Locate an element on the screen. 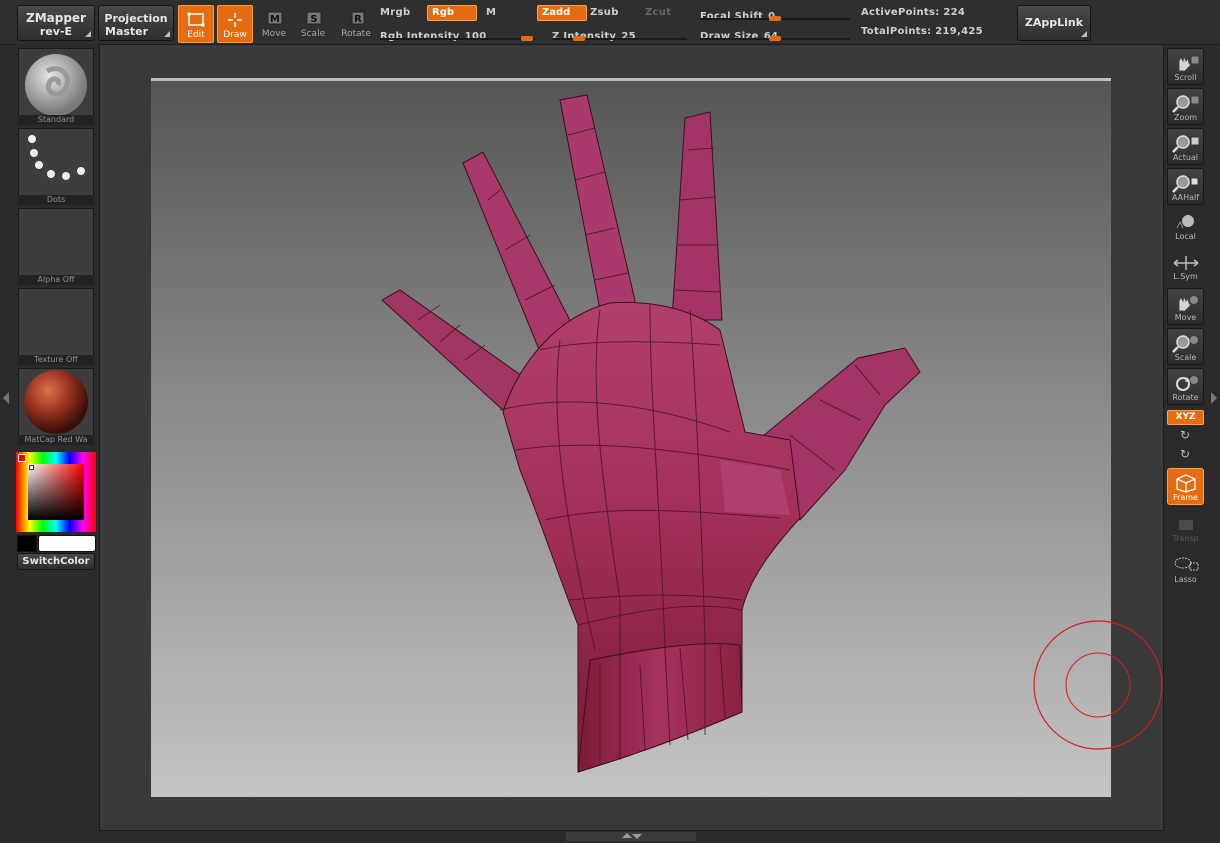 The image size is (1220, 843). zmapper-title: ZMapper is located at coordinates (56, 18).